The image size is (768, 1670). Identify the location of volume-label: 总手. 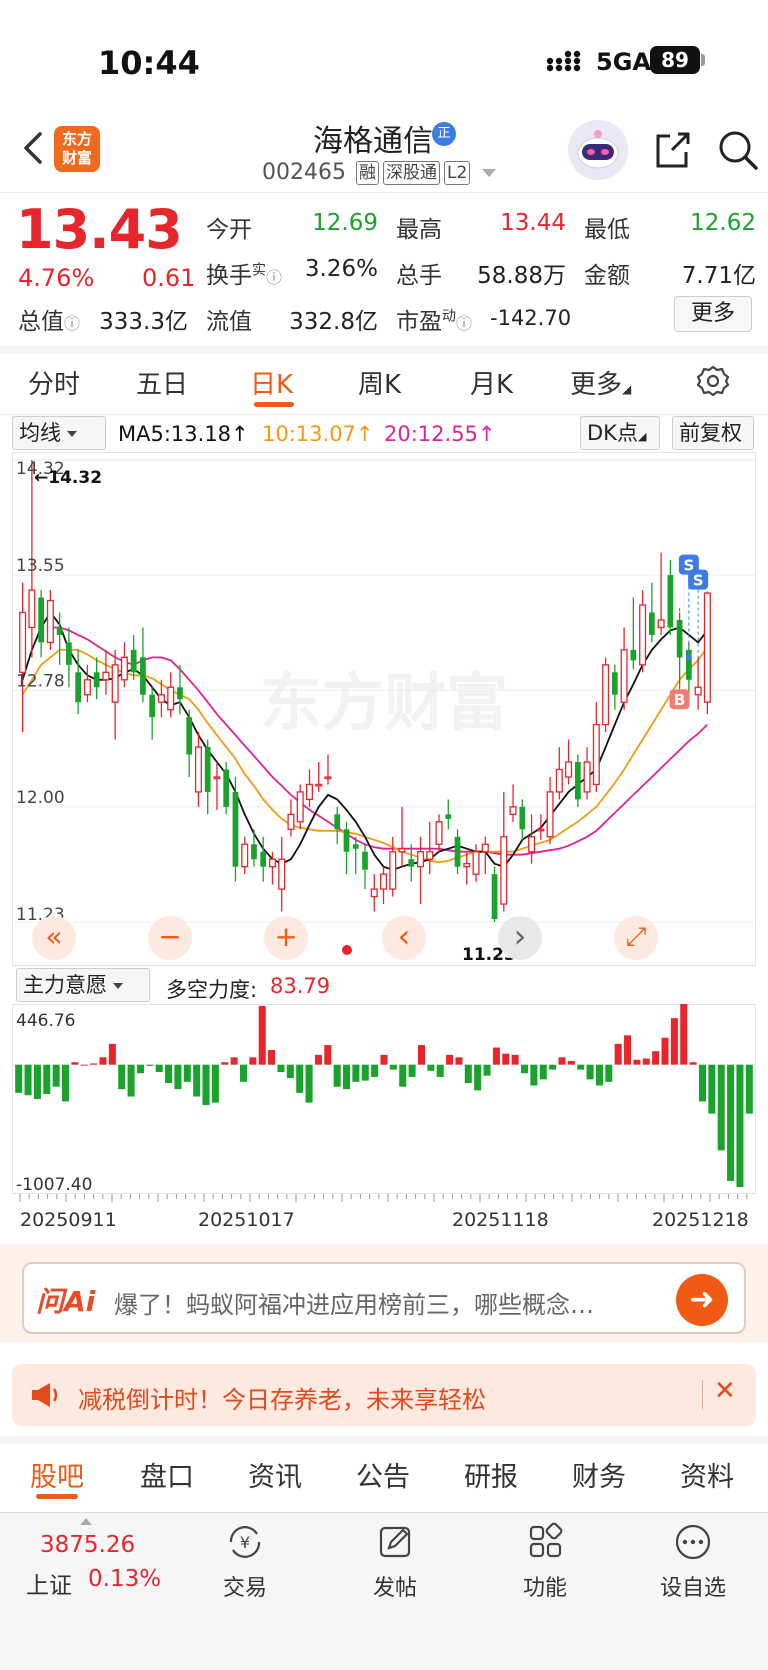
(419, 276).